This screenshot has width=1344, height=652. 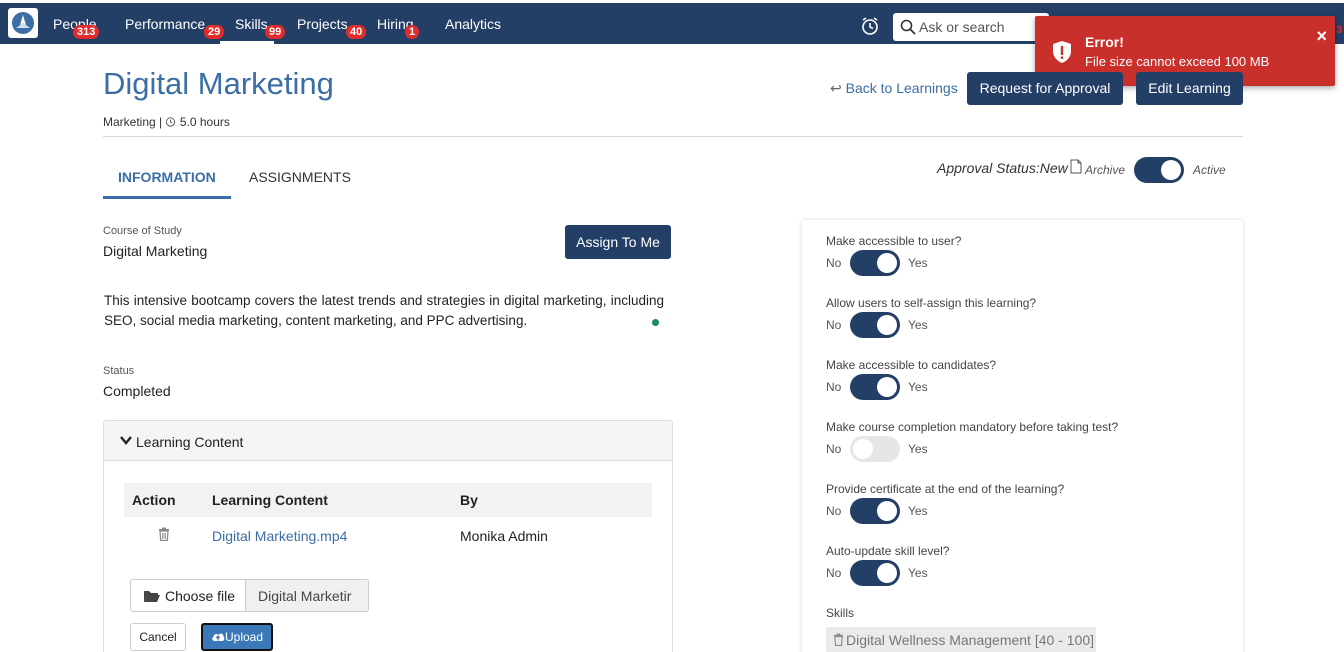 I want to click on clock-icon, so click(x=171, y=122).